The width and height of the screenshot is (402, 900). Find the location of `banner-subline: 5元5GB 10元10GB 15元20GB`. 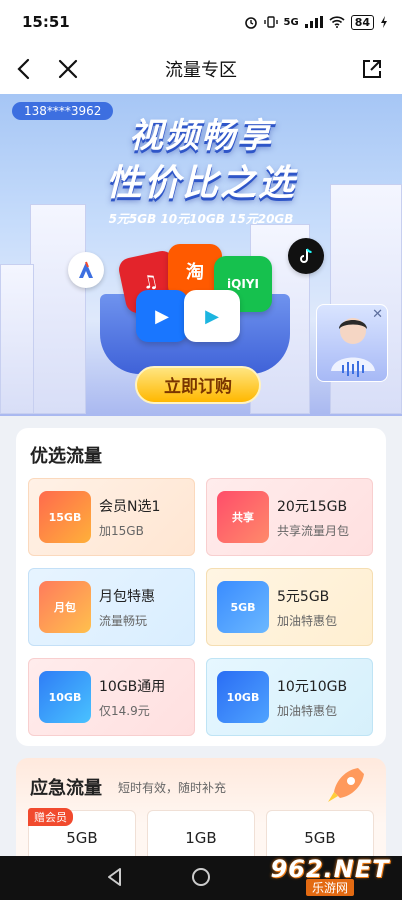

banner-subline: 5元5GB 10元10GB 15元20GB is located at coordinates (201, 219).